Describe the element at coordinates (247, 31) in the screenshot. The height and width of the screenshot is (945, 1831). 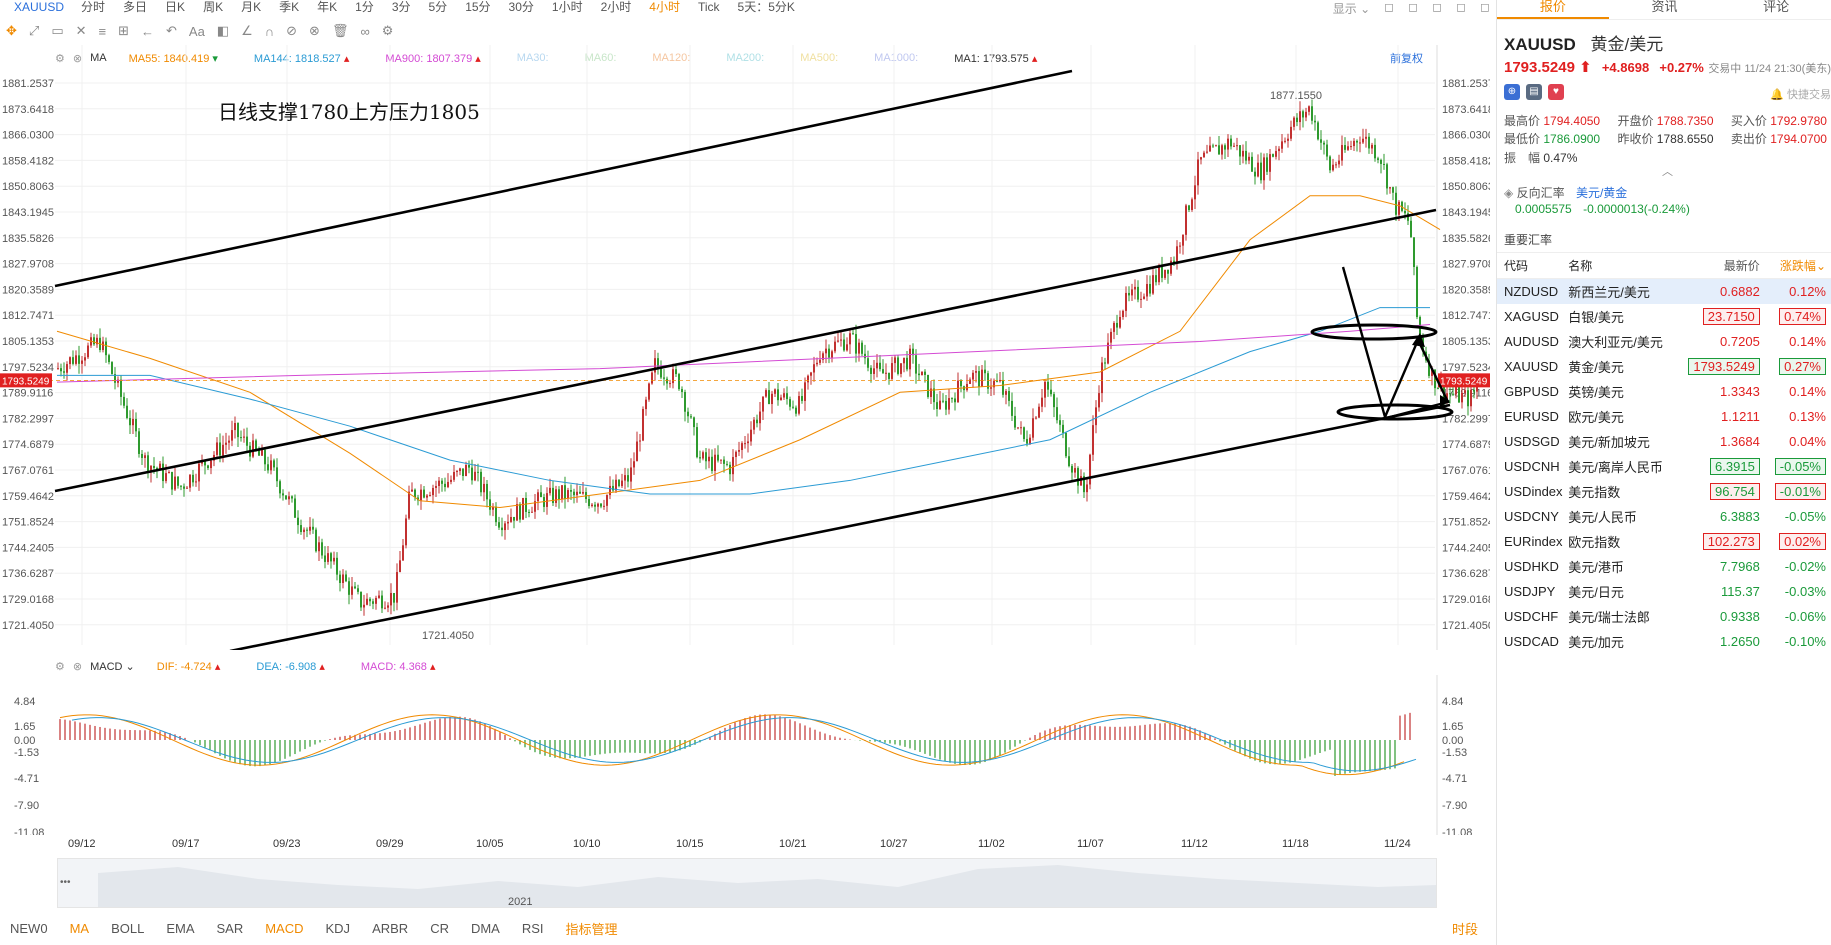
I see `drawing-tool-10-icon: ∠` at that location.